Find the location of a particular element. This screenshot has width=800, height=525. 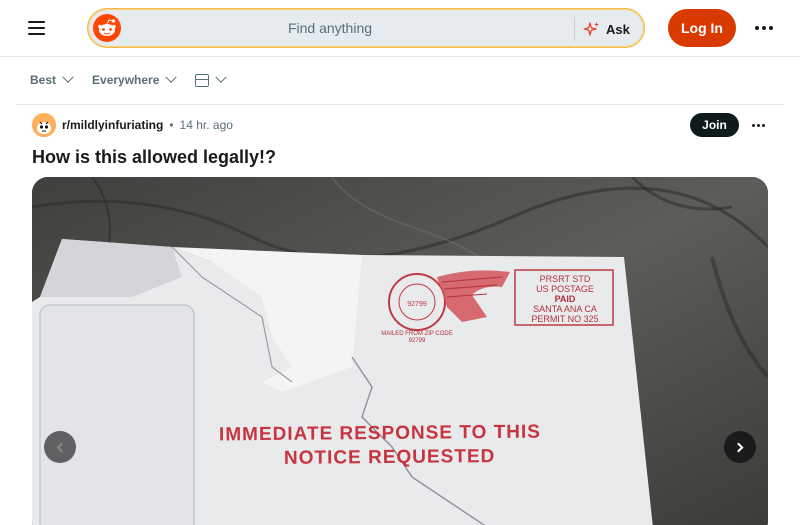

carousel-next-button is located at coordinates (740, 447).